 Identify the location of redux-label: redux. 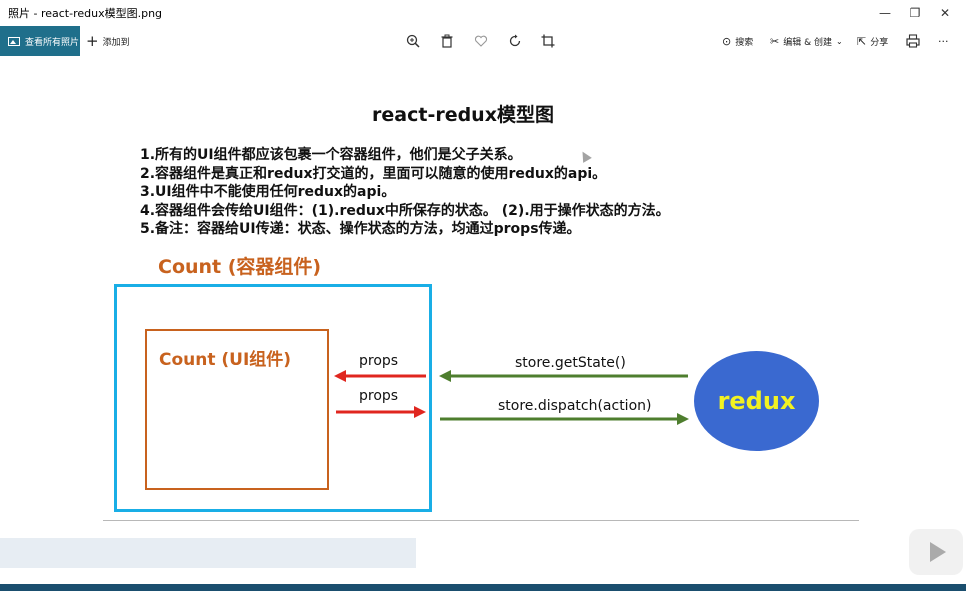
(756, 401).